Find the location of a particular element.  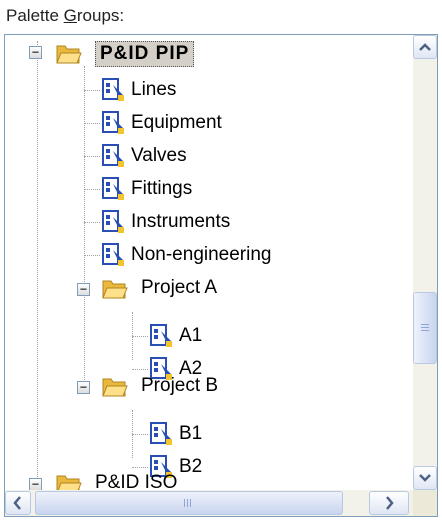

tree-node-label: Lines is located at coordinates (154, 89).